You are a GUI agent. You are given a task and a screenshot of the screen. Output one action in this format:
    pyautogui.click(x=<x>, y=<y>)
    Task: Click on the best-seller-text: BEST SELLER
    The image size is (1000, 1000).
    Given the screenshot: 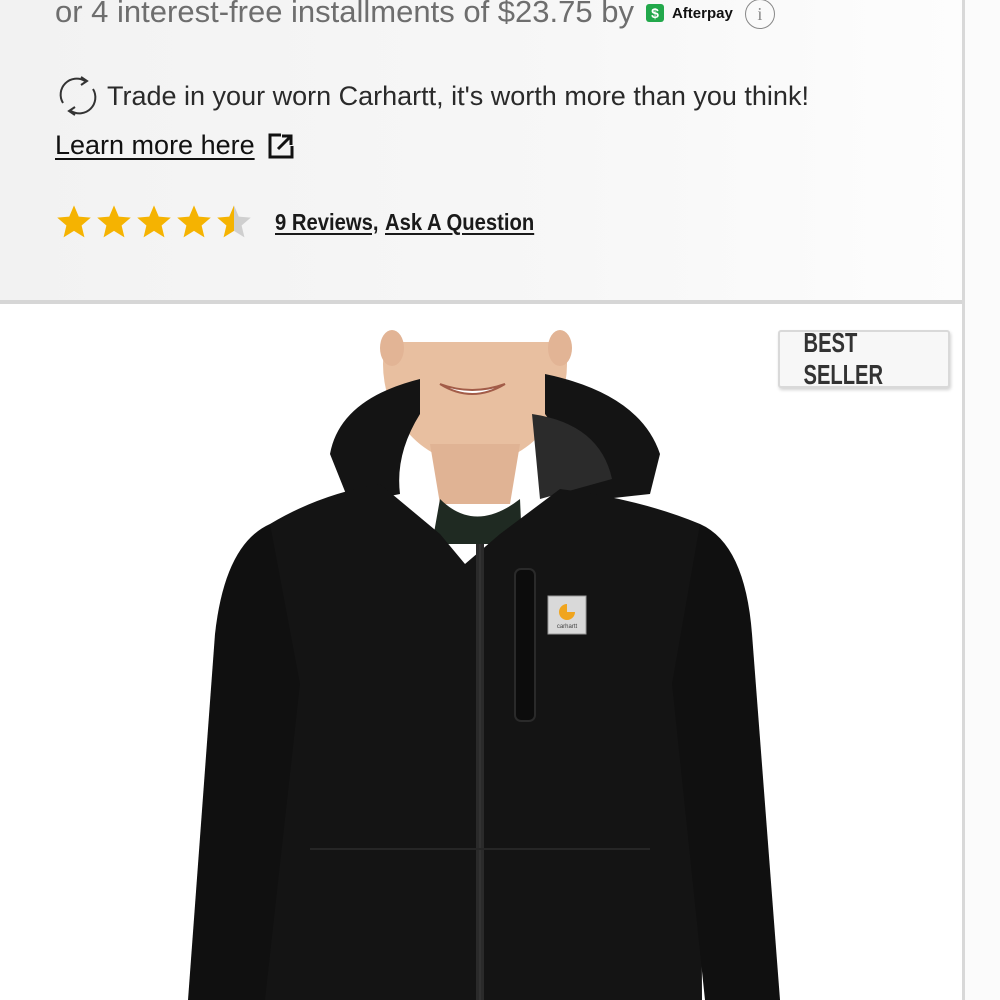 What is the action you would take?
    pyautogui.click(x=843, y=358)
    